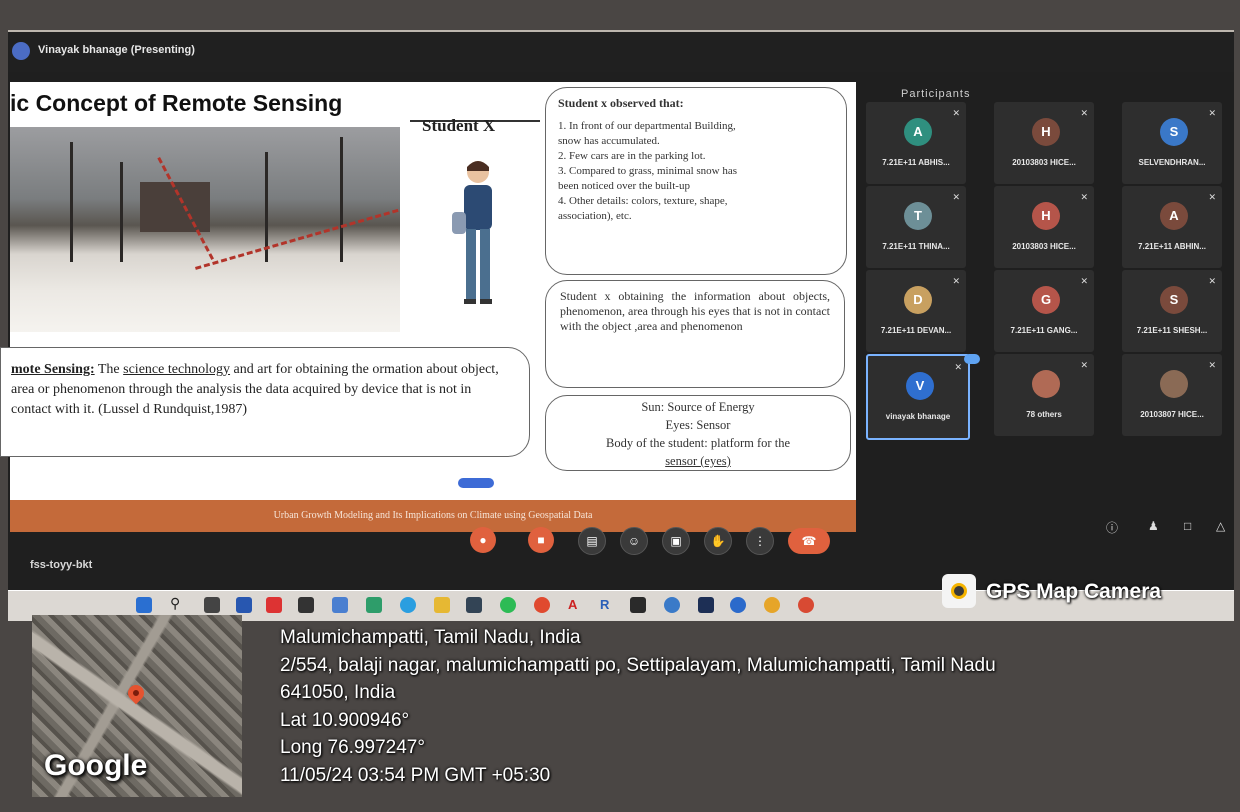 The width and height of the screenshot is (1240, 812). I want to click on whatsapp-icon, so click(508, 605).